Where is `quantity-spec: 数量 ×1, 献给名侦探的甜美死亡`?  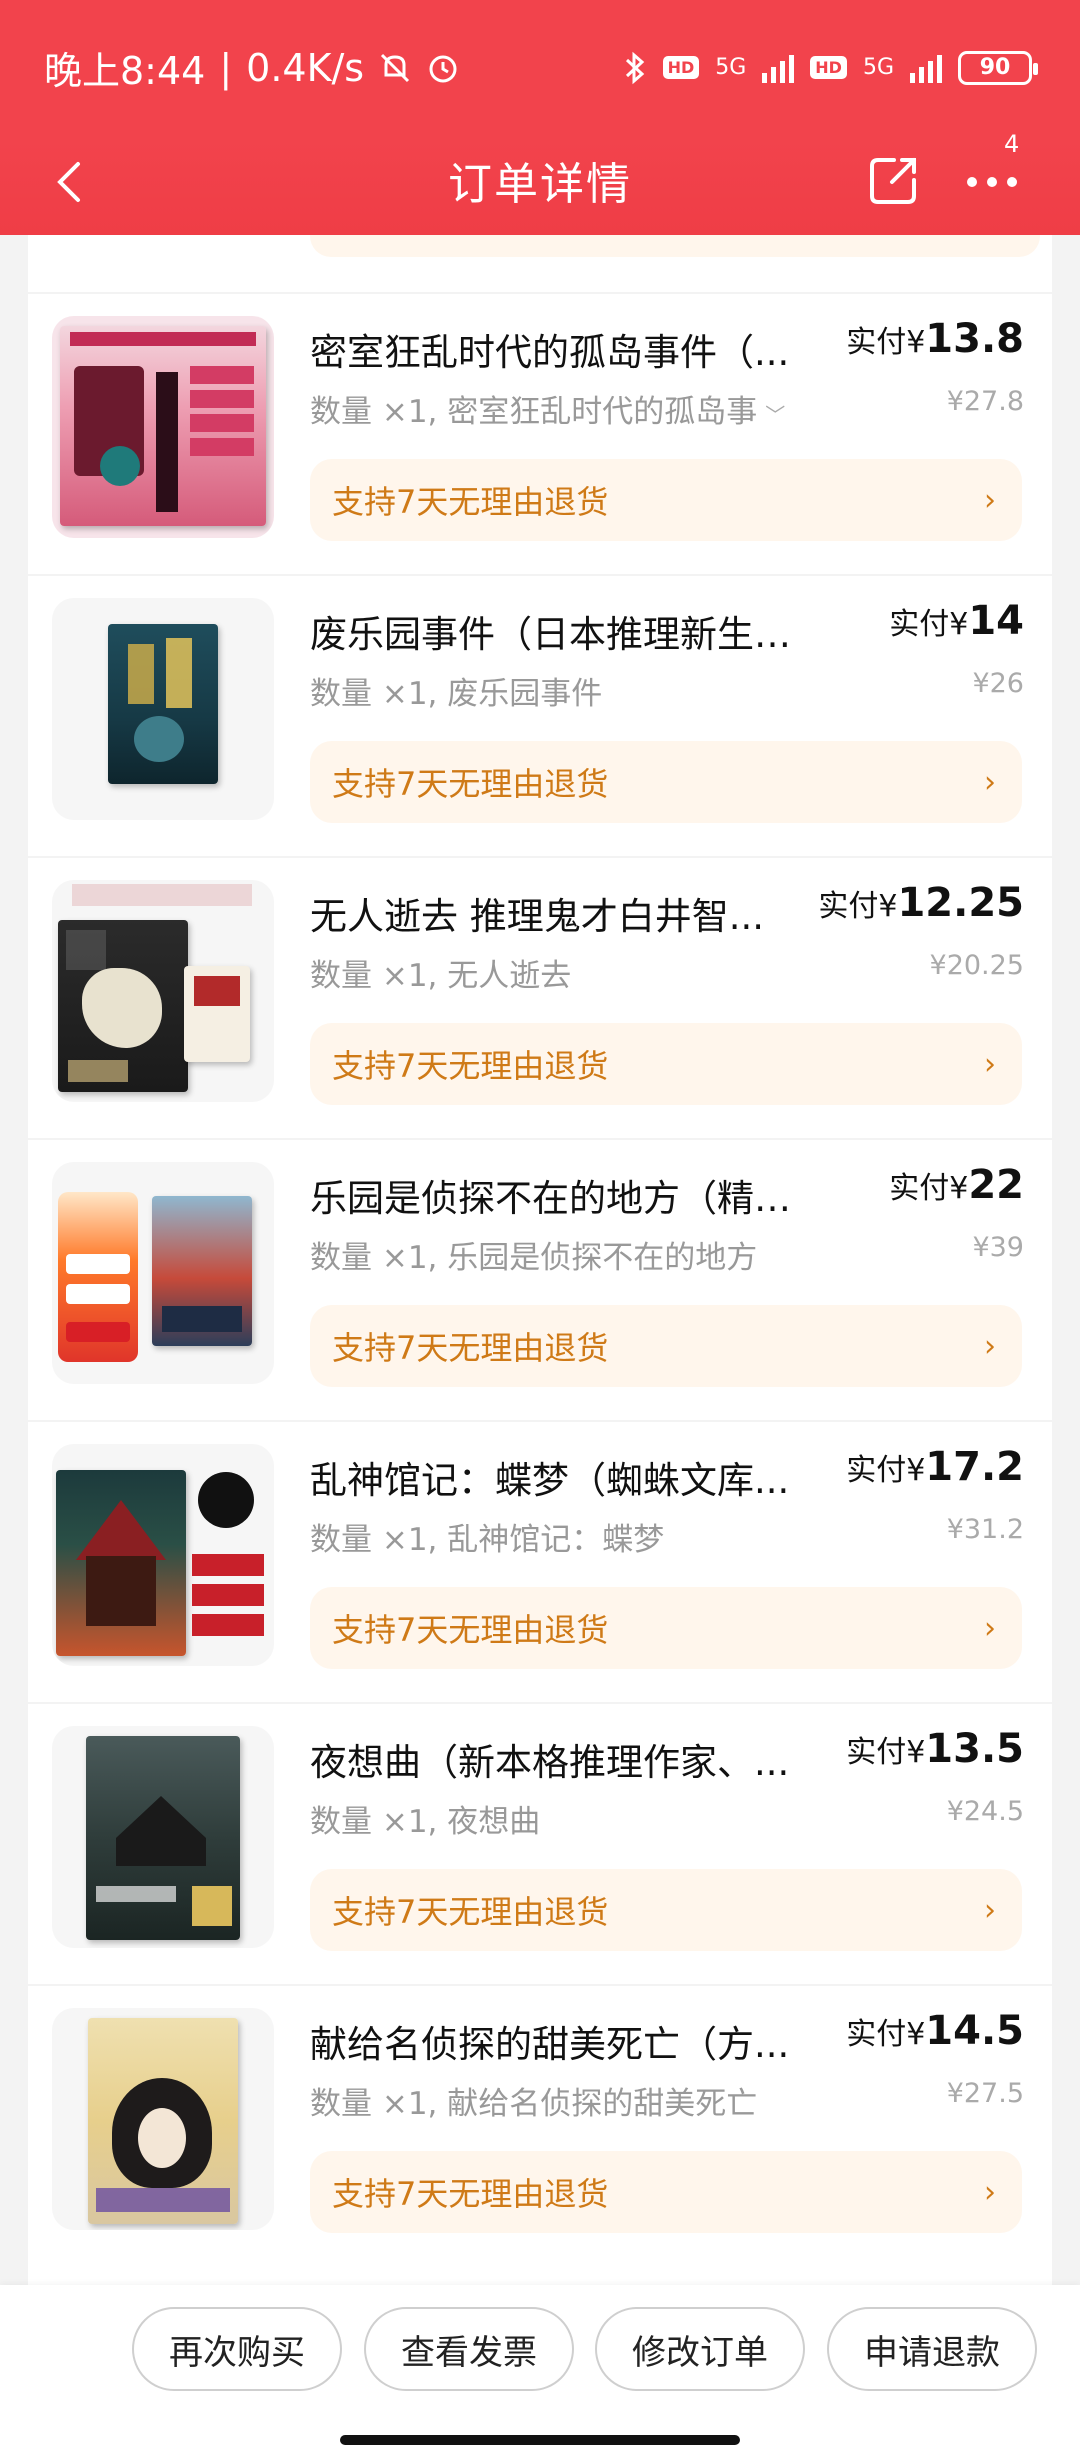 quantity-spec: 数量 ×1, 献给名侦探的甜美死亡 is located at coordinates (560, 2100).